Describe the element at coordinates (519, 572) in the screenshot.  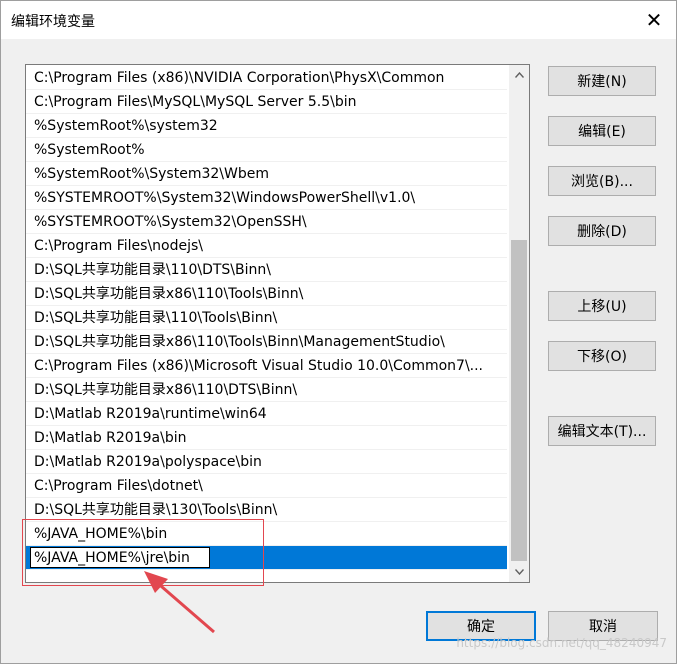
I see `scroll-down-icon` at that location.